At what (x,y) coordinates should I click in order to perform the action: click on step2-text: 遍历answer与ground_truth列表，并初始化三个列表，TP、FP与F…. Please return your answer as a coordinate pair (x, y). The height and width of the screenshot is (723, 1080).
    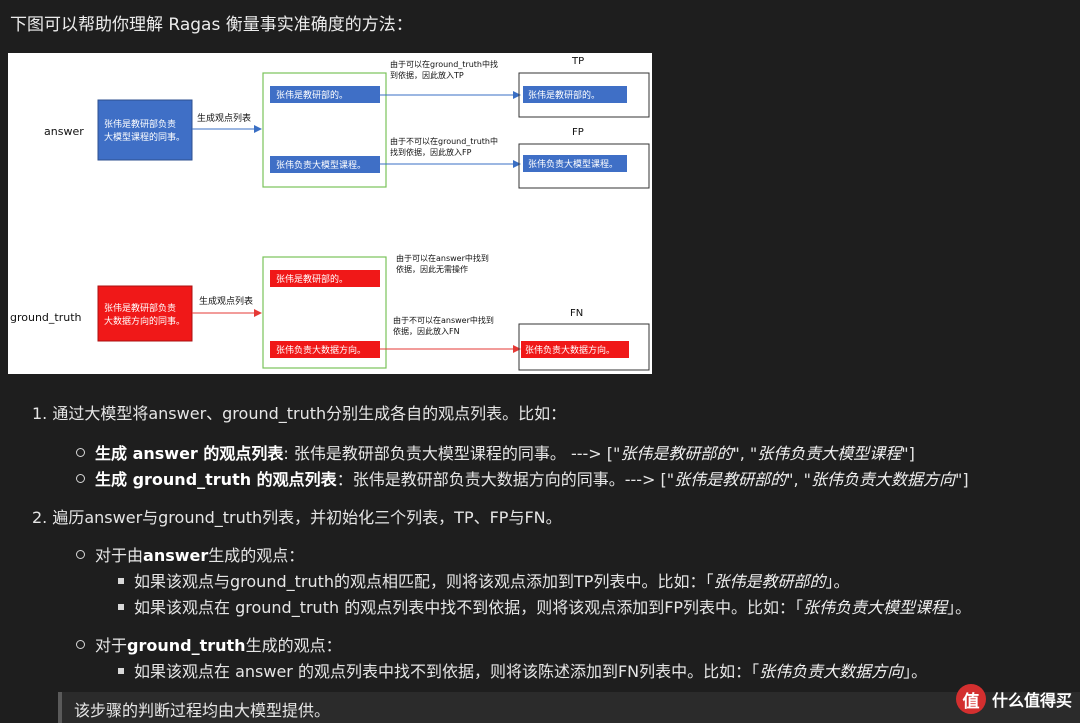
    Looking at the image, I should click on (307, 517).